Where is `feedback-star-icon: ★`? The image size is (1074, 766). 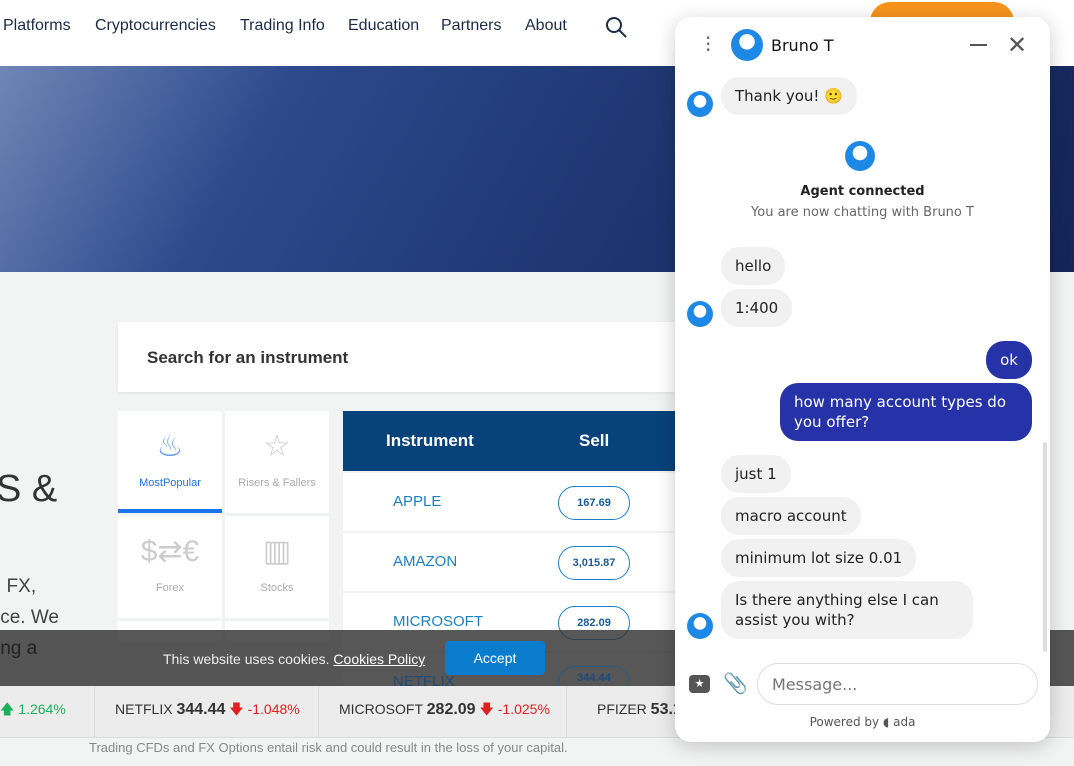
feedback-star-icon: ★ is located at coordinates (699, 684).